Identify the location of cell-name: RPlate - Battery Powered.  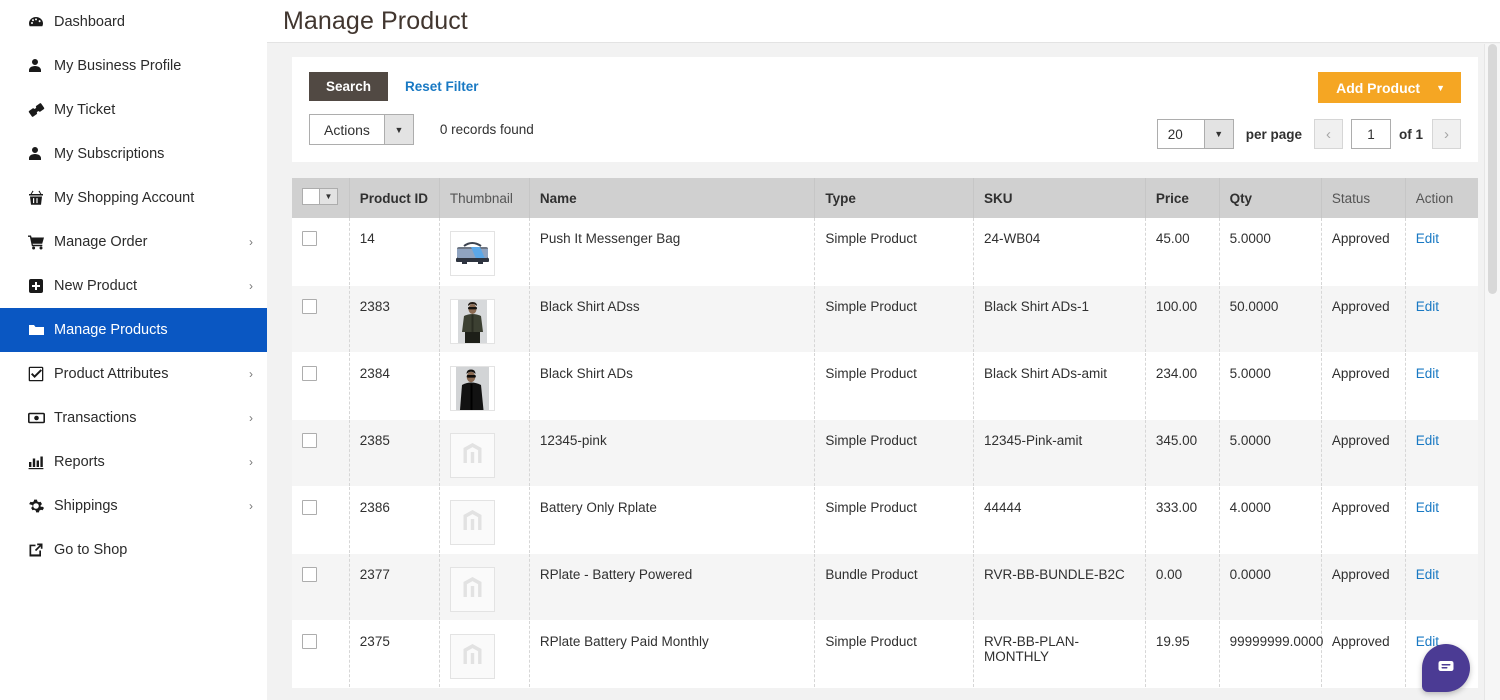
(672, 587).